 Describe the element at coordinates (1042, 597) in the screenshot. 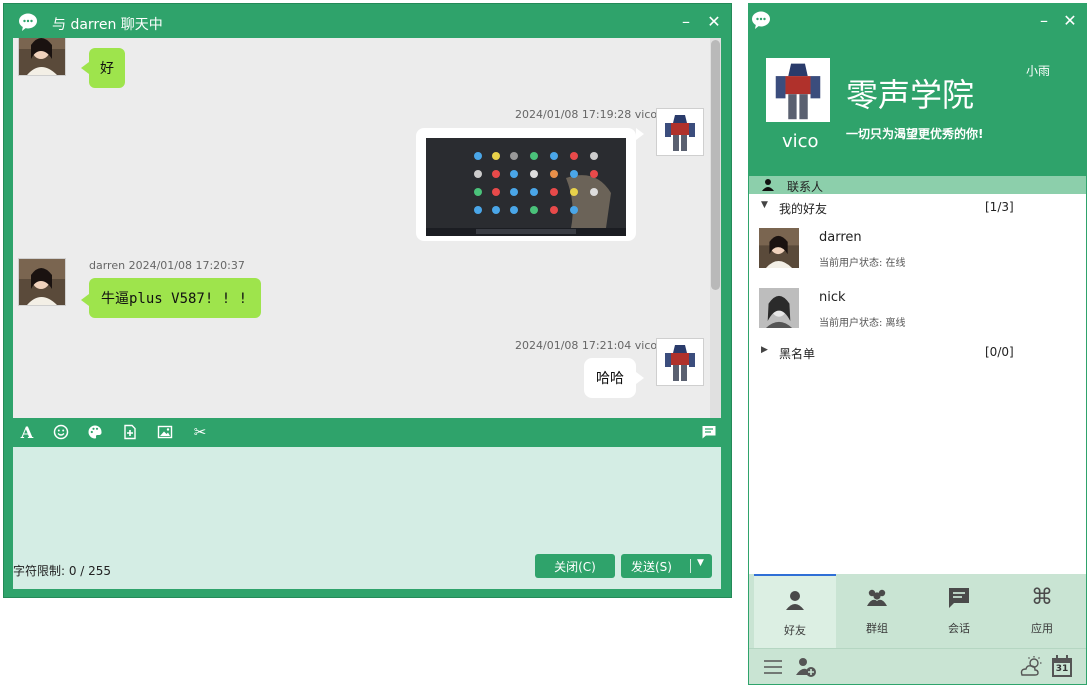

I see `command-icon: ⌘` at that location.